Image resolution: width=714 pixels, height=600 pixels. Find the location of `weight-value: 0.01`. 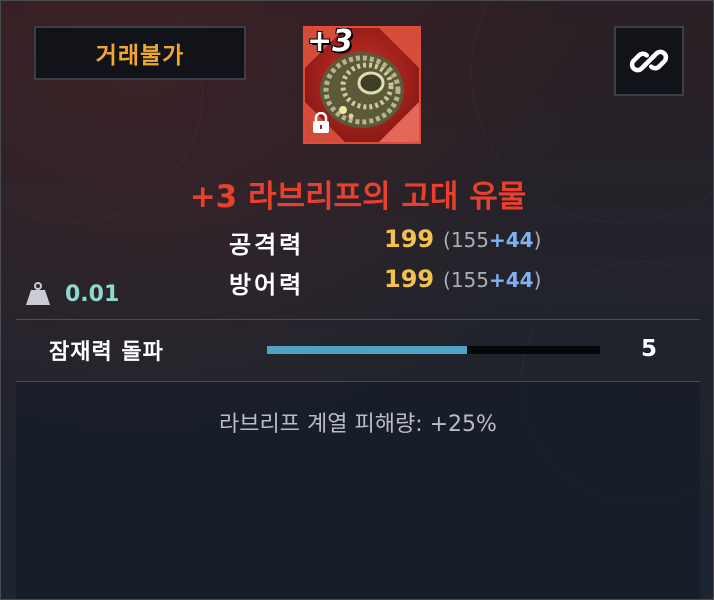

weight-value: 0.01 is located at coordinates (92, 294).